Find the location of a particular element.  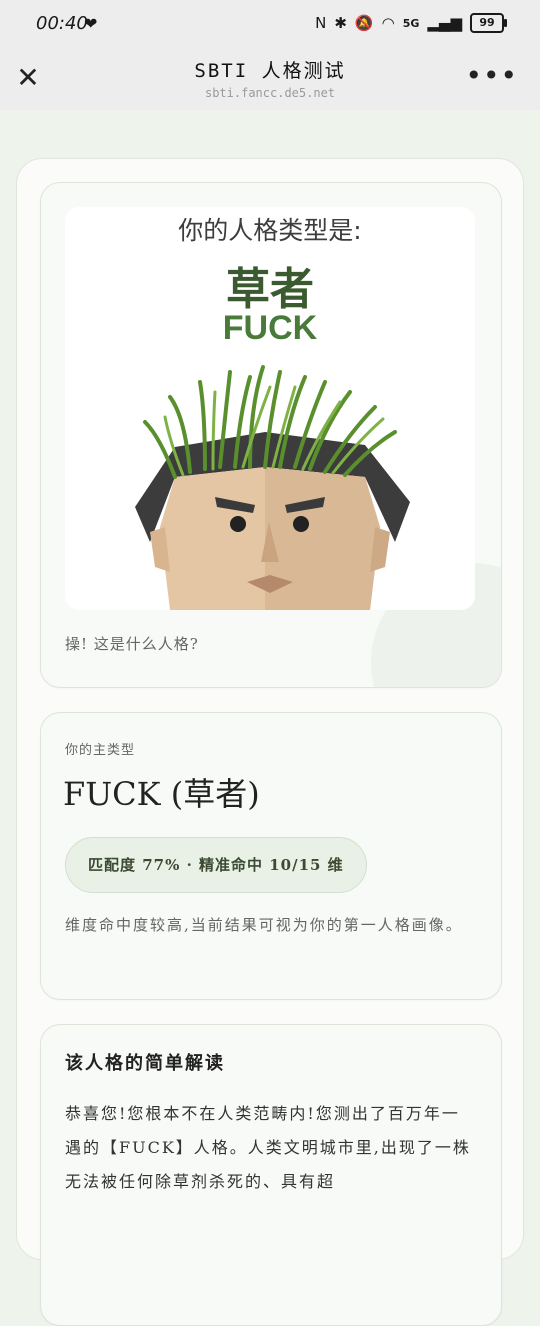

wifi-icon: ◠ is located at coordinates (388, 23).